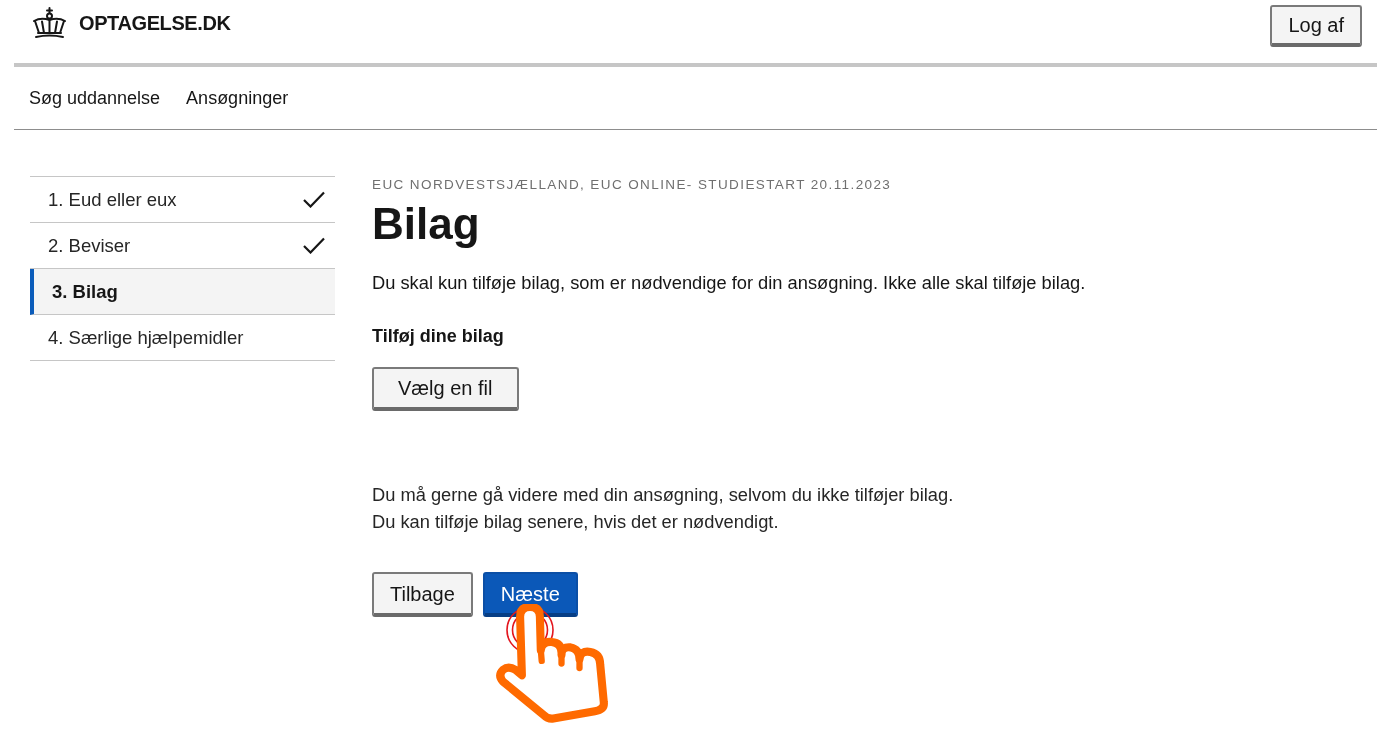  What do you see at coordinates (530, 594) in the screenshot?
I see `next-button: Næste` at bounding box center [530, 594].